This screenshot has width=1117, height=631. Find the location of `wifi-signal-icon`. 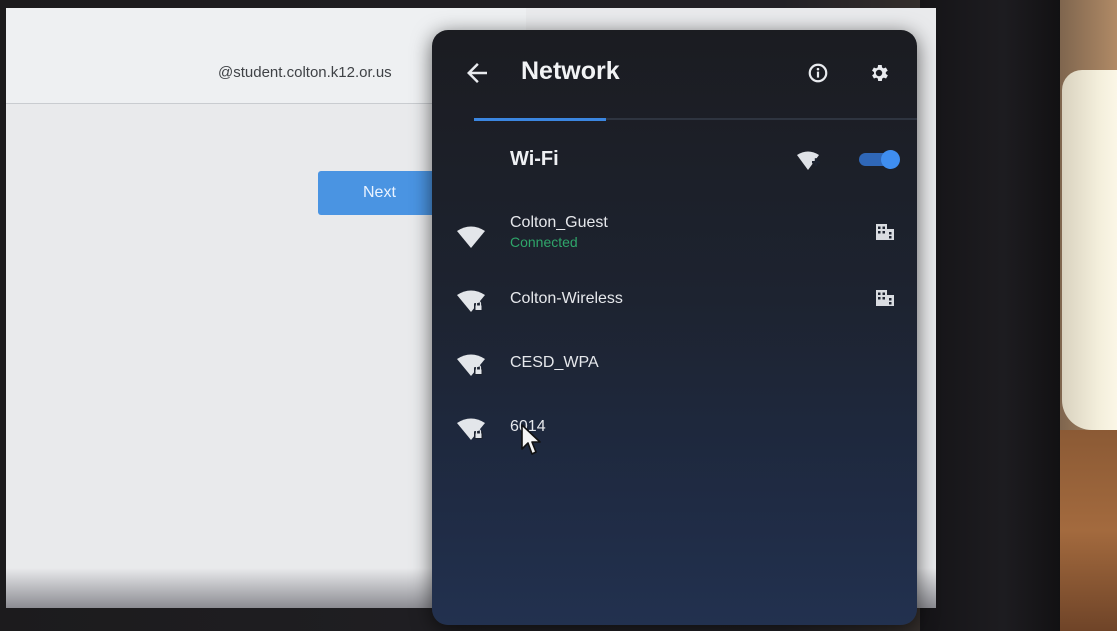

wifi-signal-icon is located at coordinates (471, 237).